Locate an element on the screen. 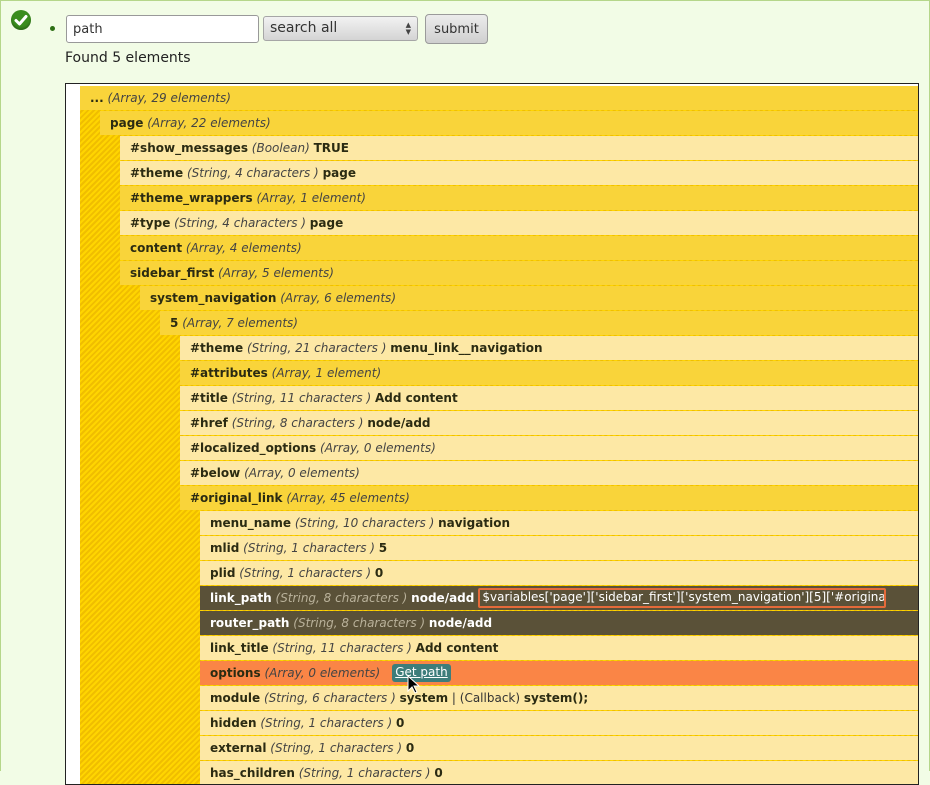  tree-key: link_title is located at coordinates (239, 648).